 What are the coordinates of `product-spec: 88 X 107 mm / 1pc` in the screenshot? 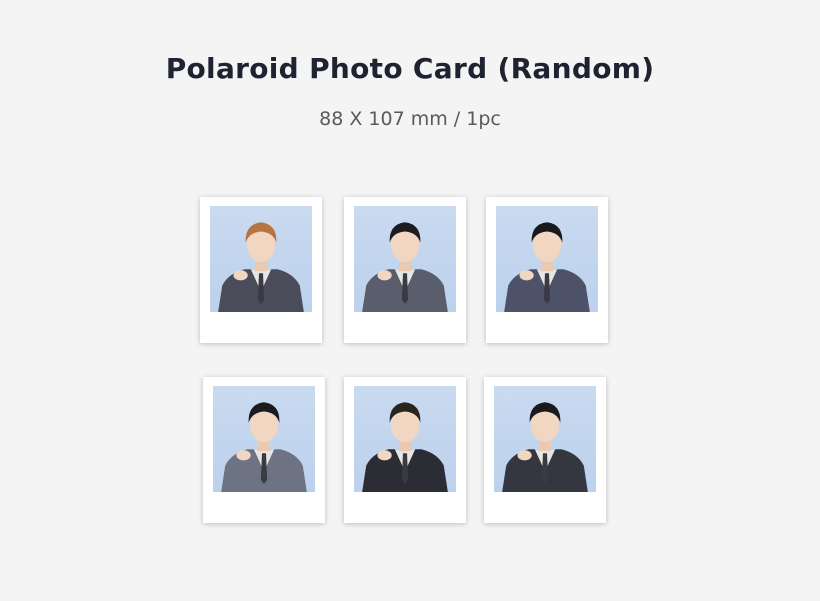 It's located at (410, 119).